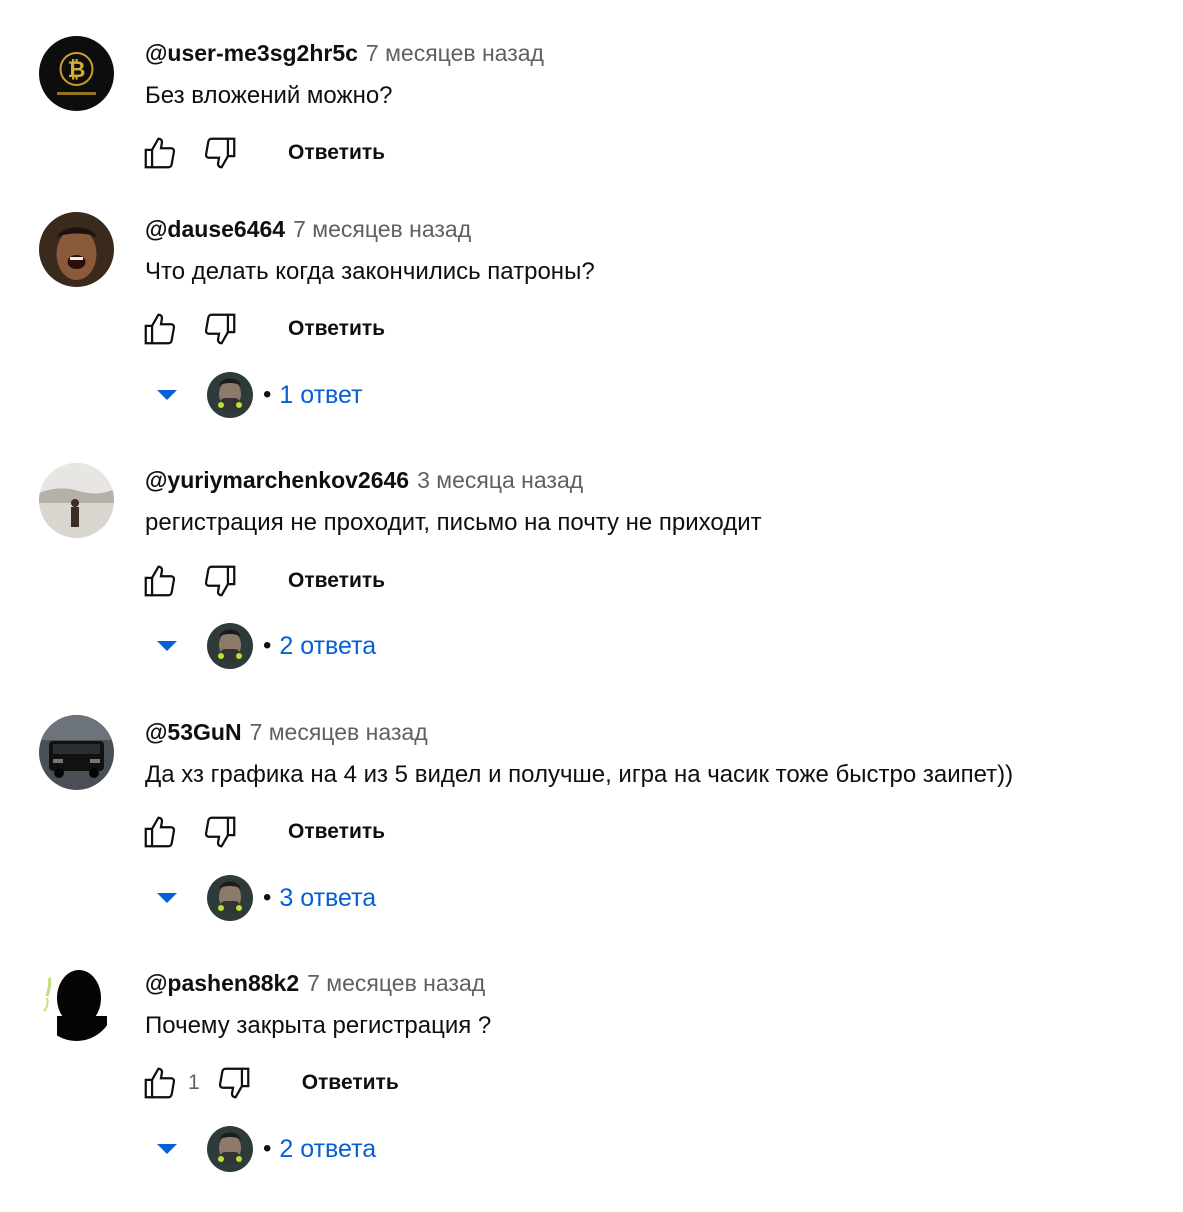 This screenshot has width=1183, height=1212. Describe the element at coordinates (76, 500) in the screenshot. I see `avatar-person-in-snow-icon` at that location.